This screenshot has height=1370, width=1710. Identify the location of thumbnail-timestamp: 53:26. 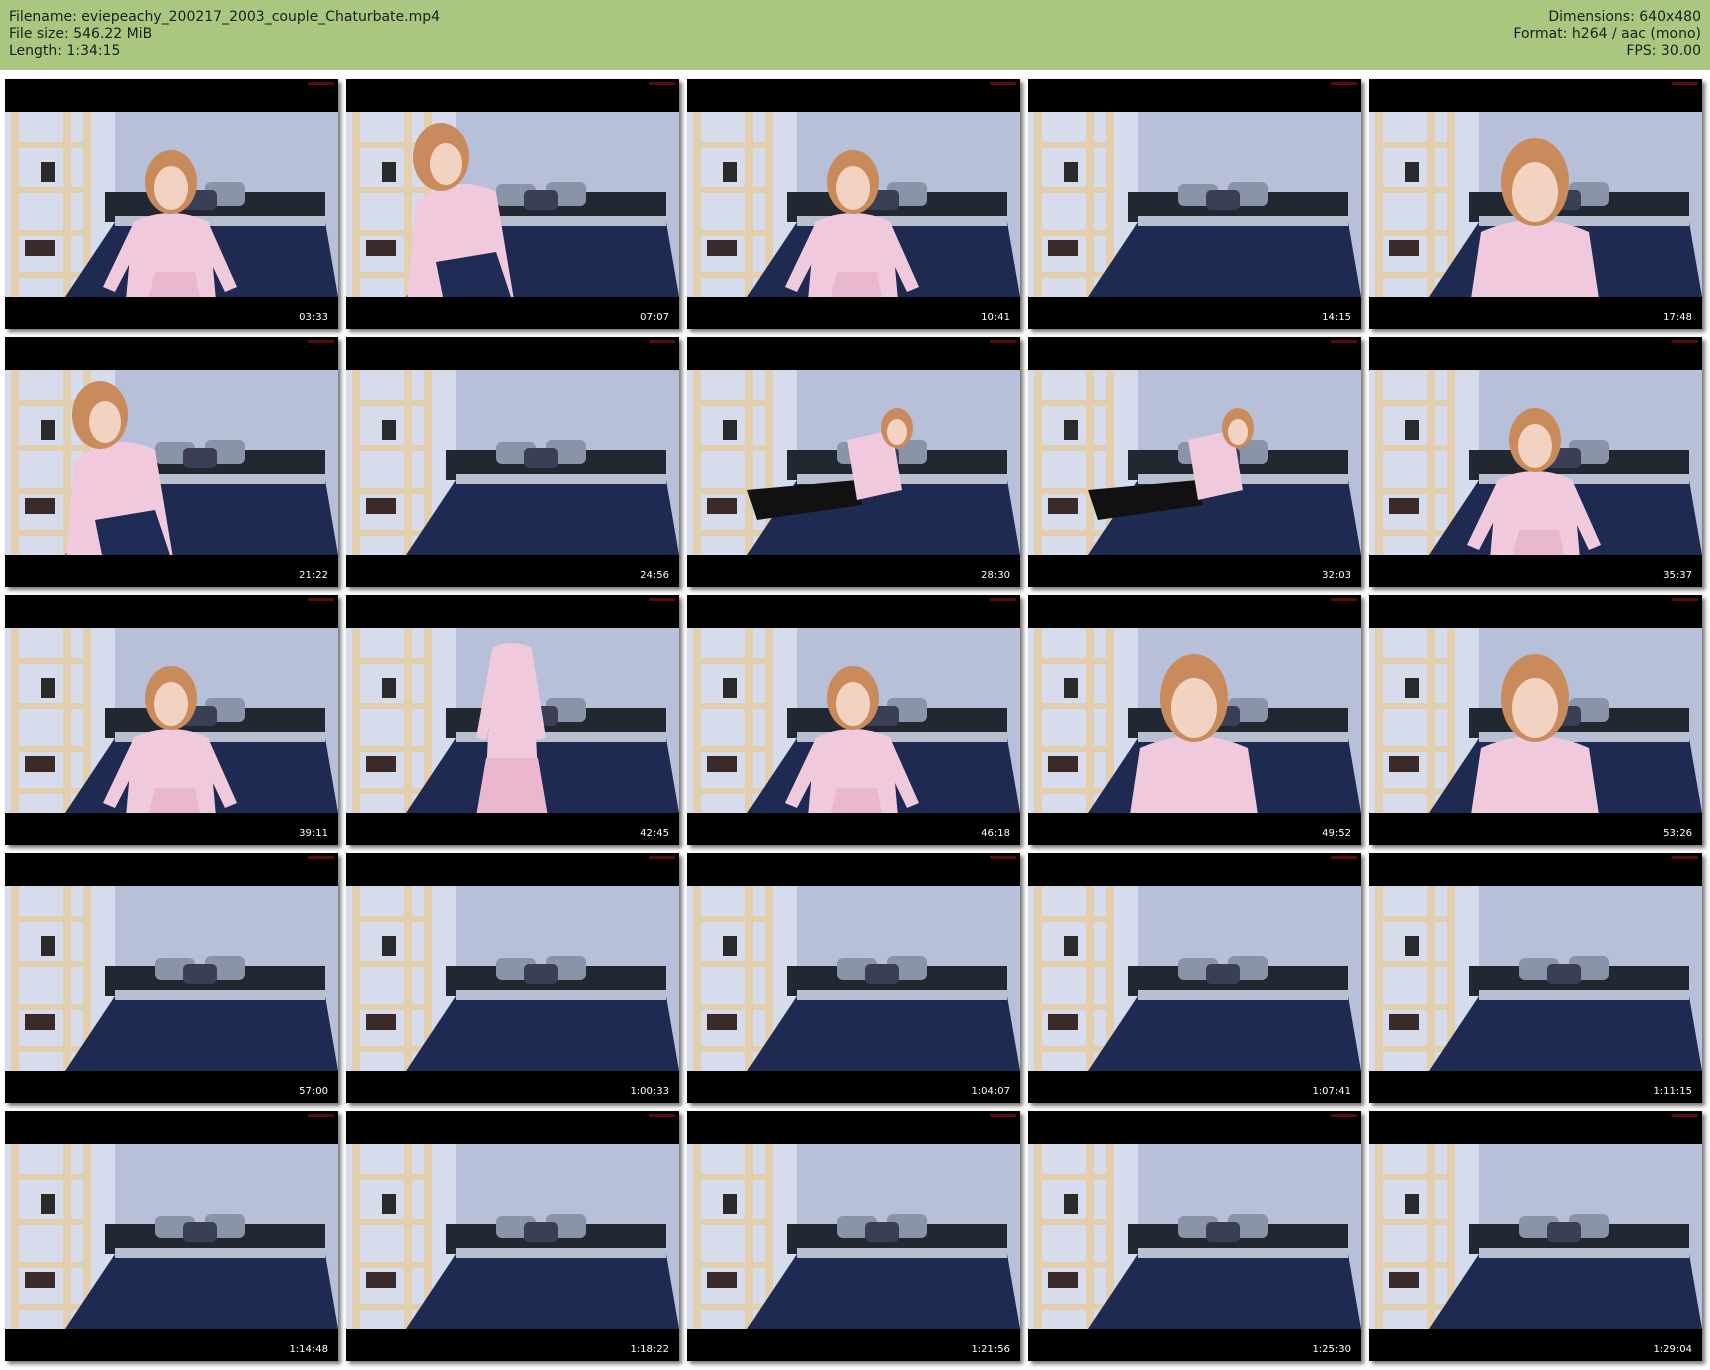
(1677, 833).